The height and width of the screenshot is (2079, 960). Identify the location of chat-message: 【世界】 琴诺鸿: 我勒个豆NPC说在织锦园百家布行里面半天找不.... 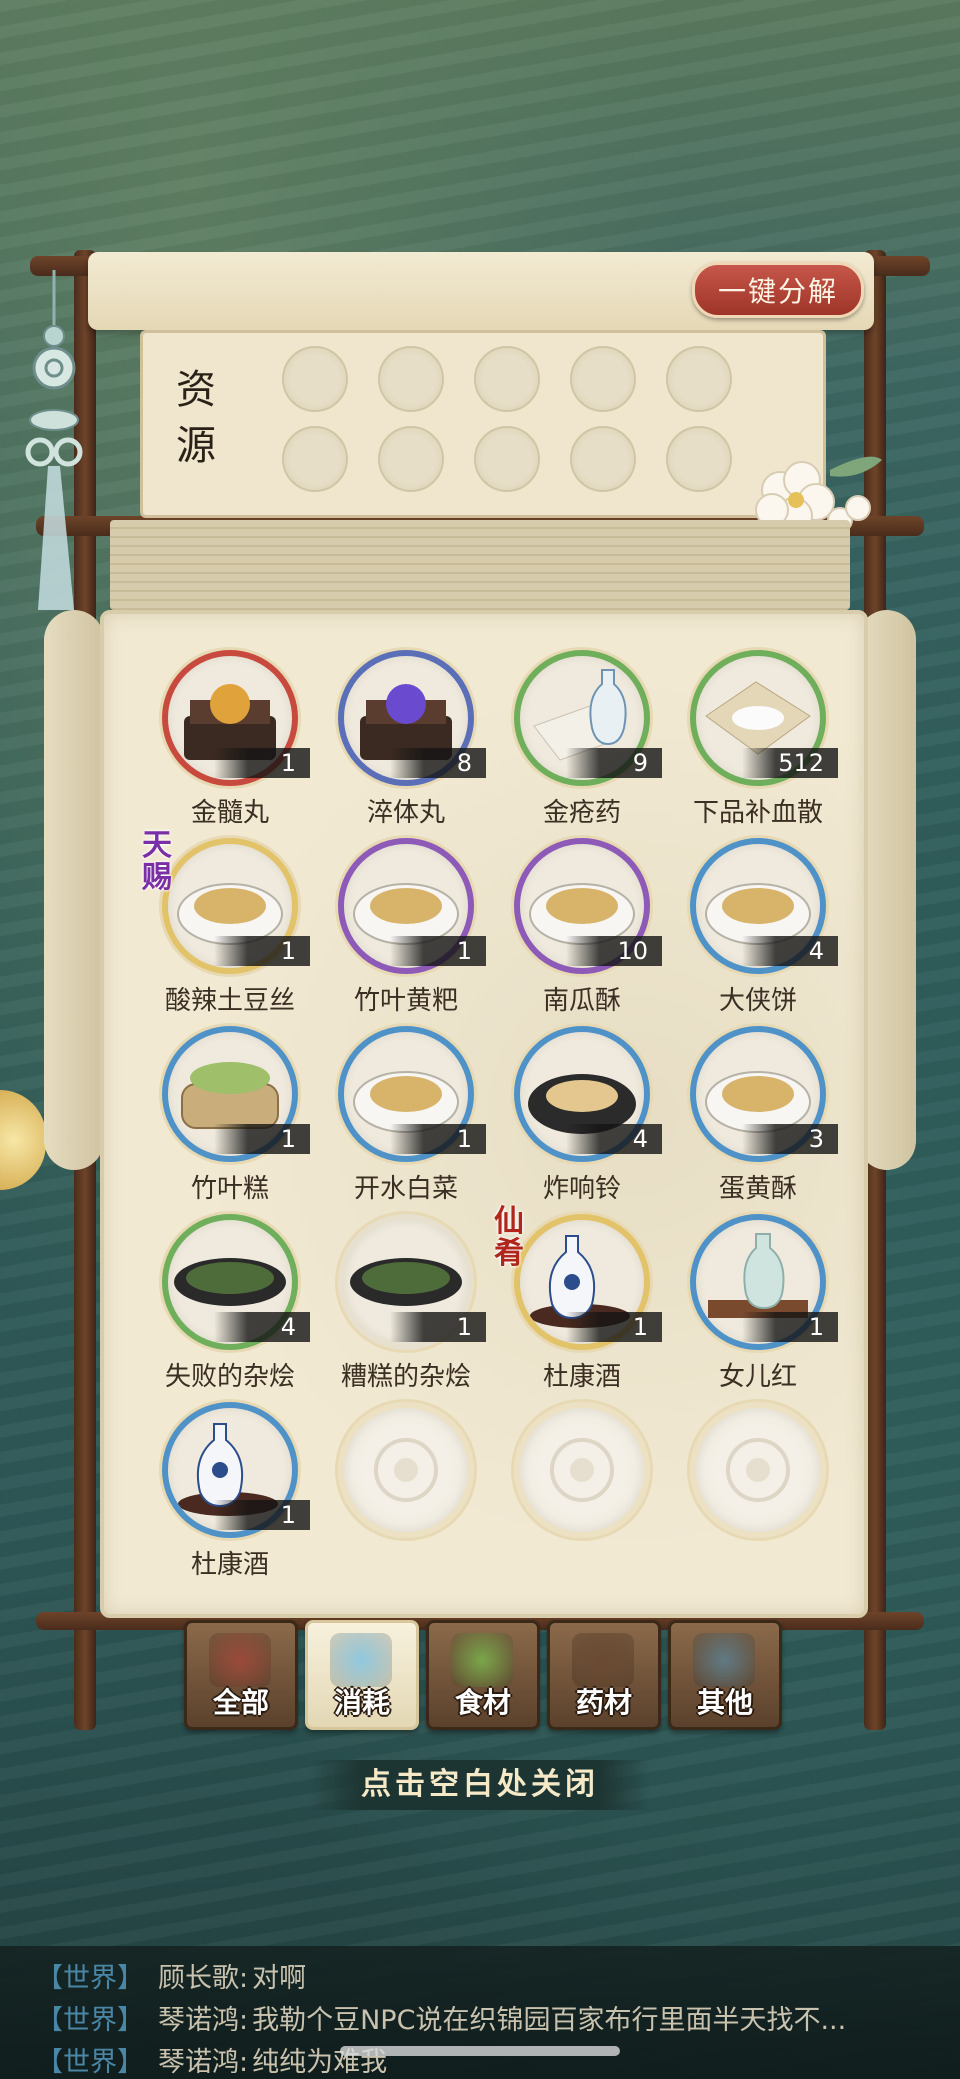
(441, 2017).